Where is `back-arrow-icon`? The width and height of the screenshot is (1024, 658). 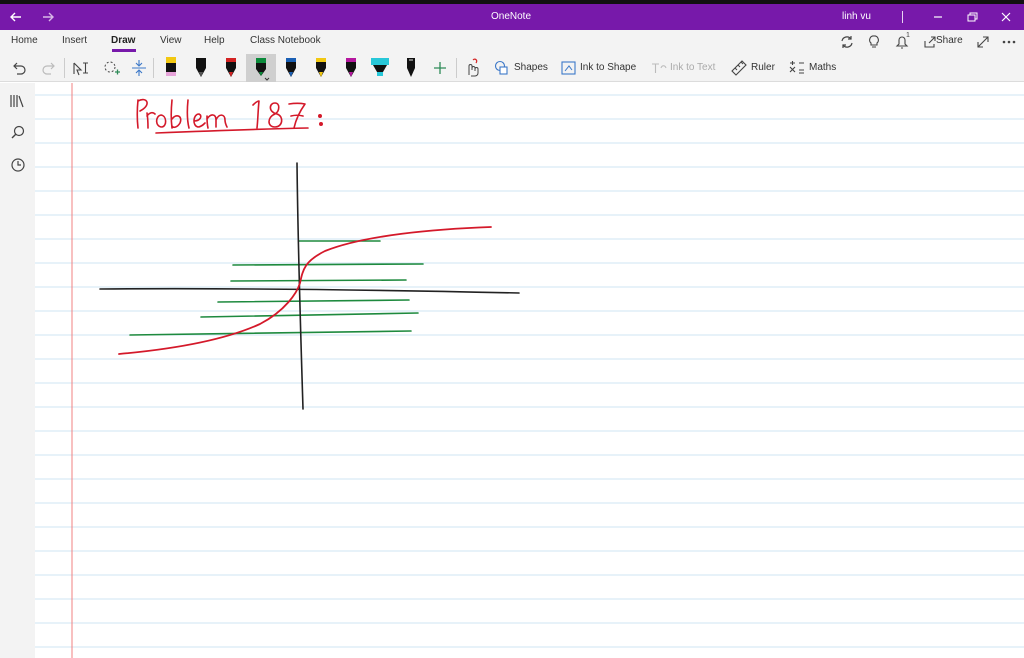
back-arrow-icon is located at coordinates (16, 17).